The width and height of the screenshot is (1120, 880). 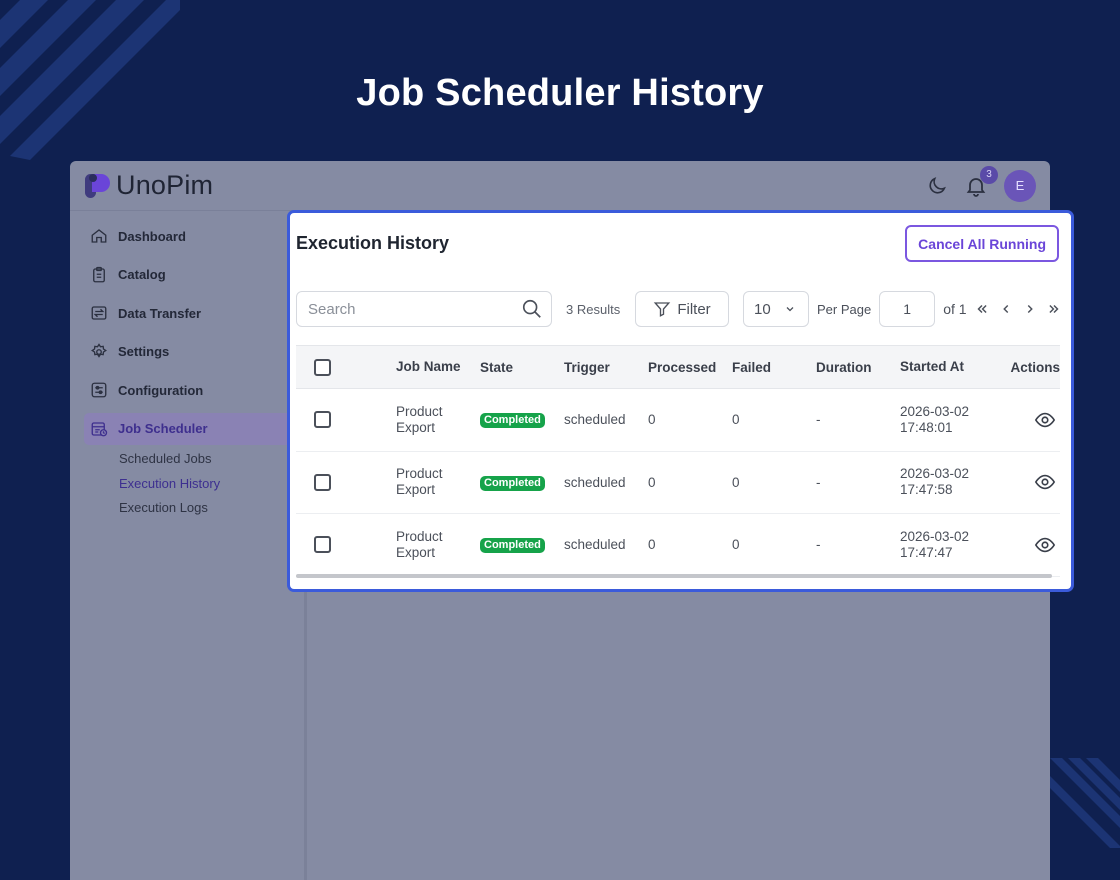 I want to click on avatar: E, so click(x=1020, y=185).